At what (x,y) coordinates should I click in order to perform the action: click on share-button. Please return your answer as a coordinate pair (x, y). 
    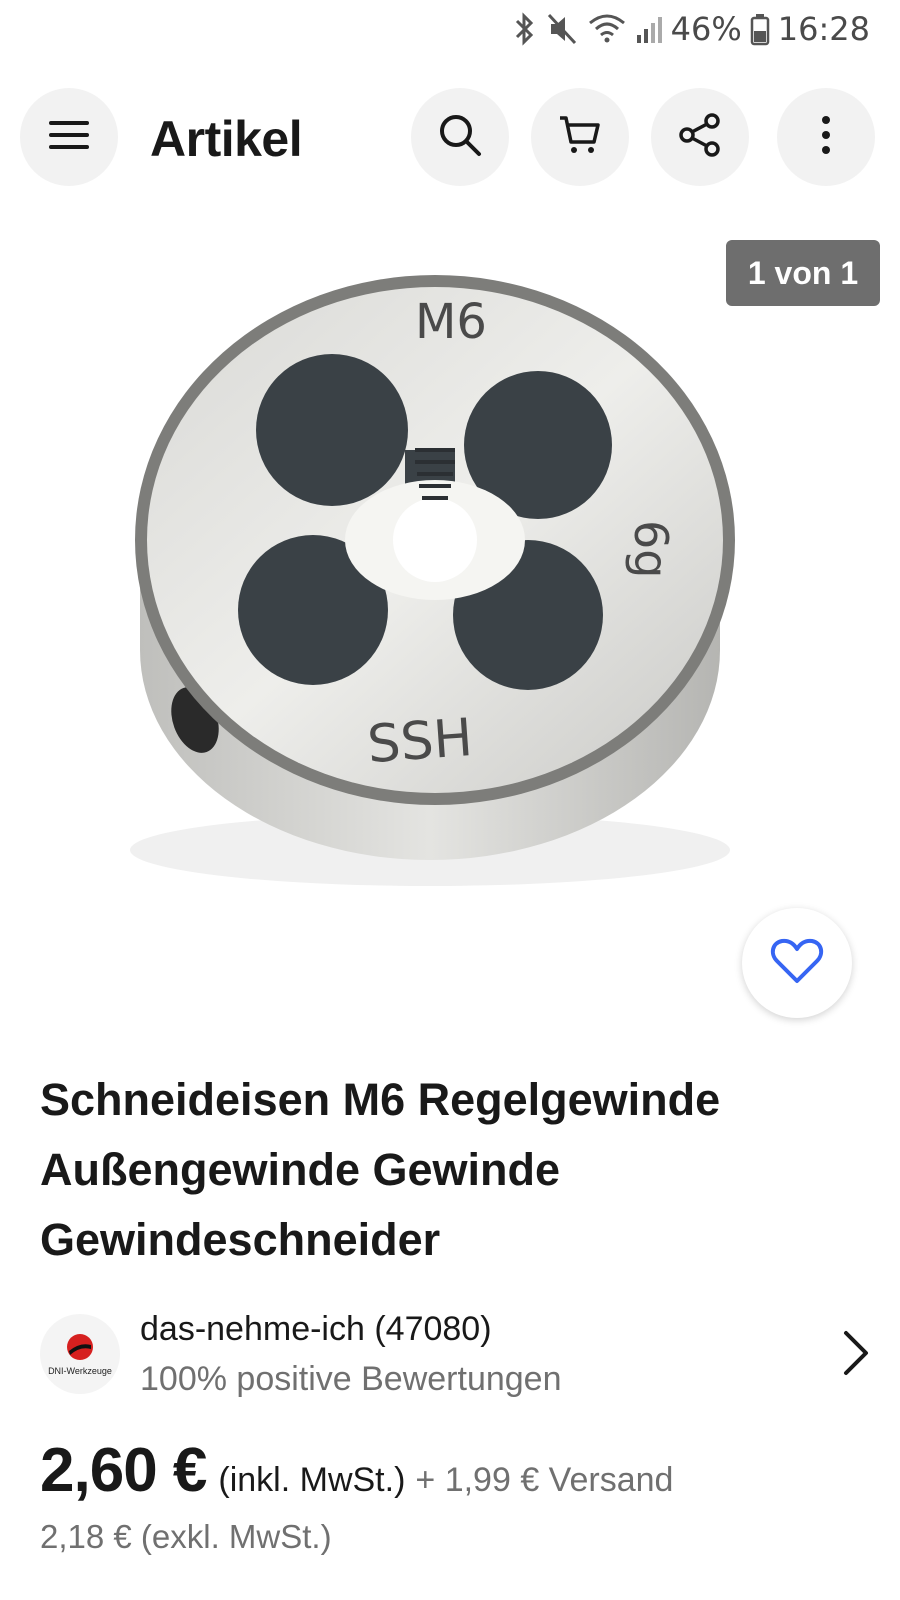
    Looking at the image, I should click on (700, 137).